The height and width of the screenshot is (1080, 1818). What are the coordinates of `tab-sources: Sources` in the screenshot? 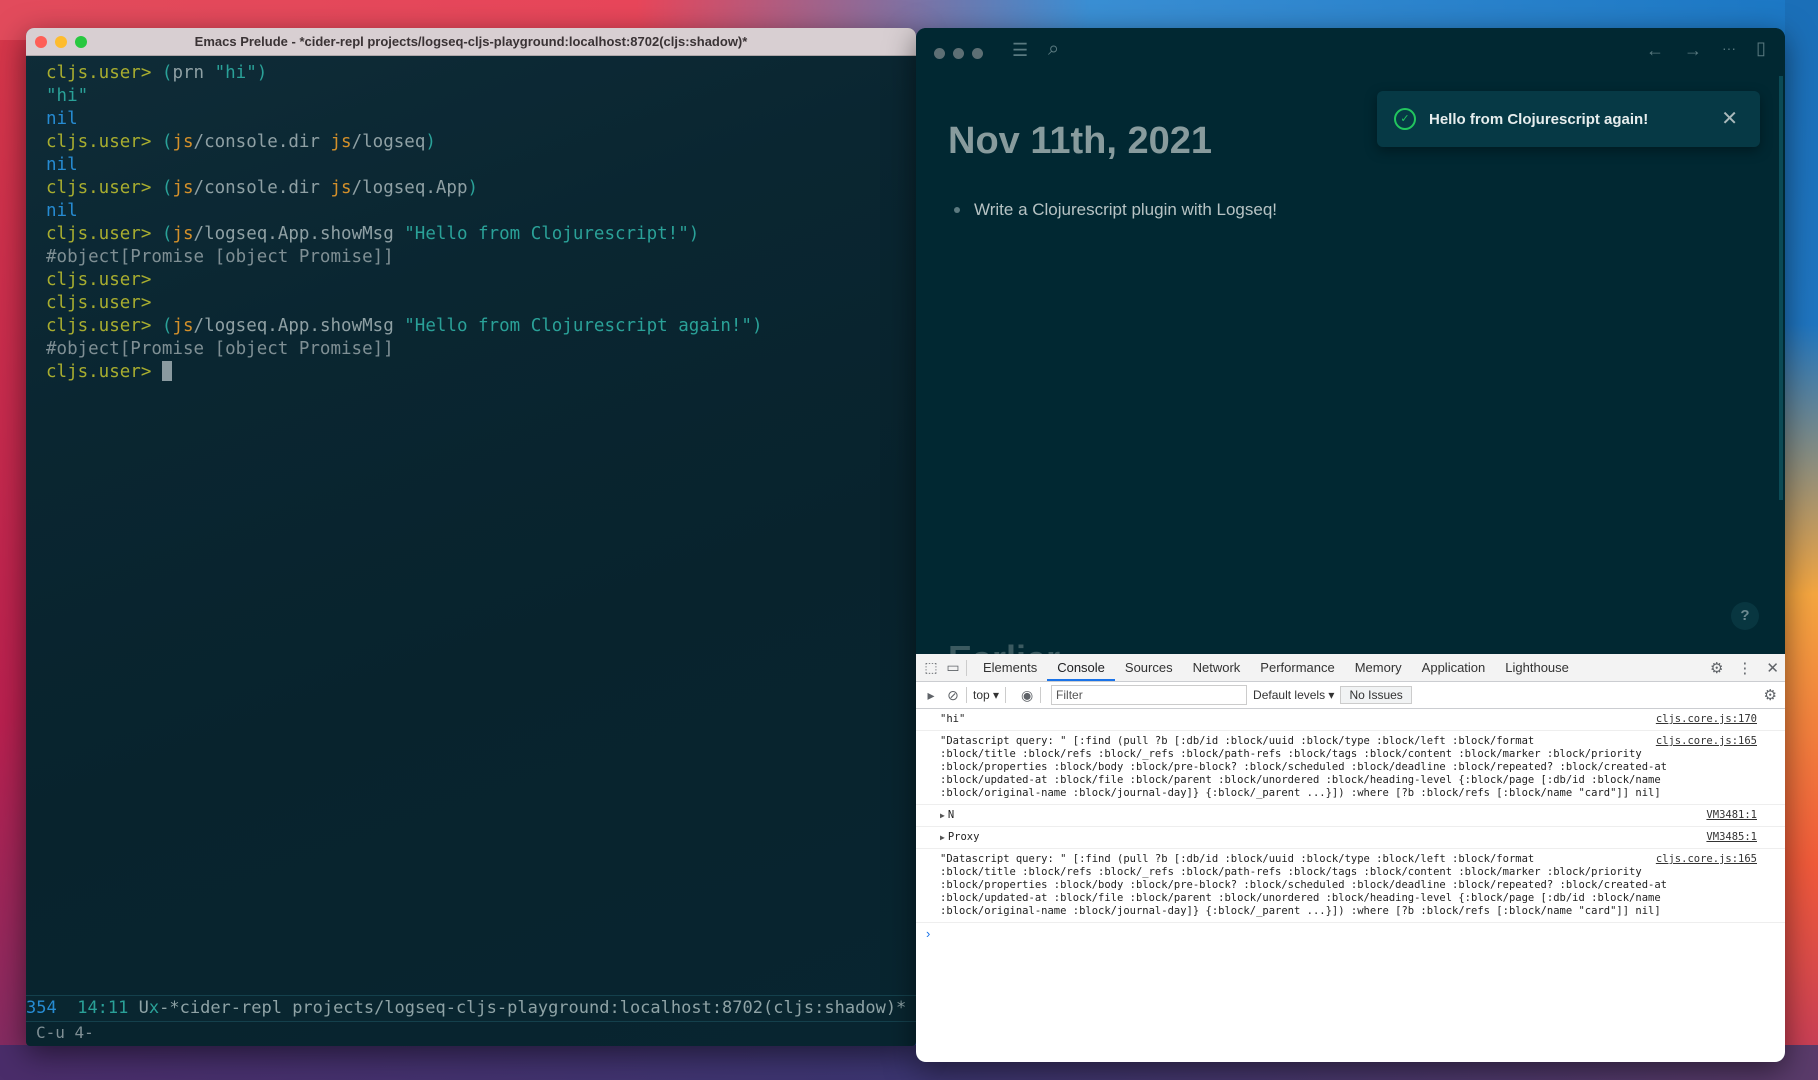 It's located at (1149, 667).